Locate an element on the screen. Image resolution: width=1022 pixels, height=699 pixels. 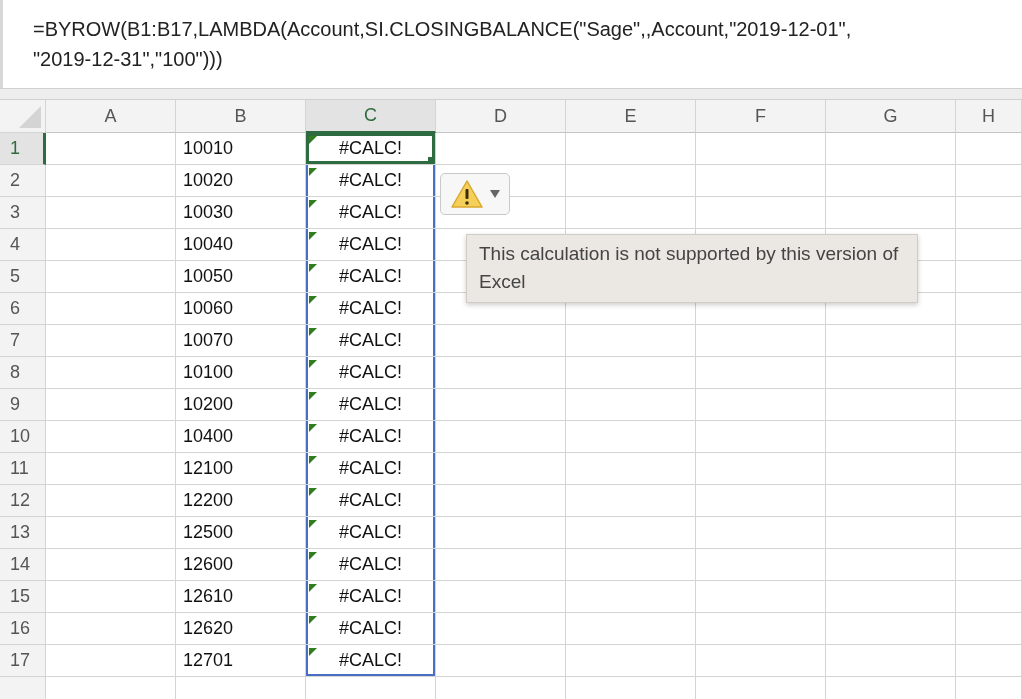
table-cell: 10050 is located at coordinates (241, 277).